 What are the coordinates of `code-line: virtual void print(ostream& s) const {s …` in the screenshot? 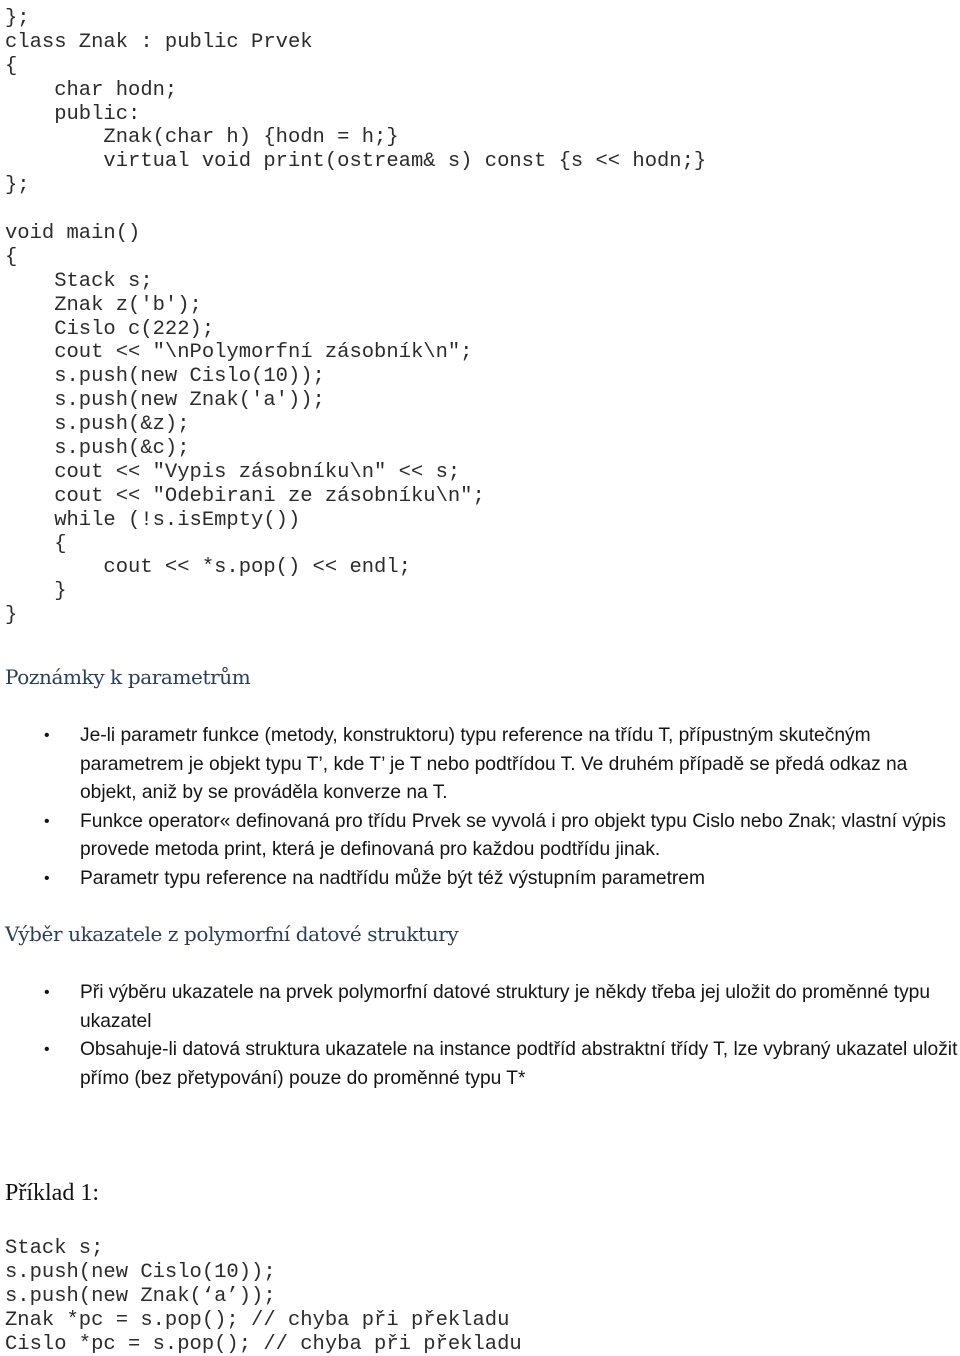 It's located at (356, 162).